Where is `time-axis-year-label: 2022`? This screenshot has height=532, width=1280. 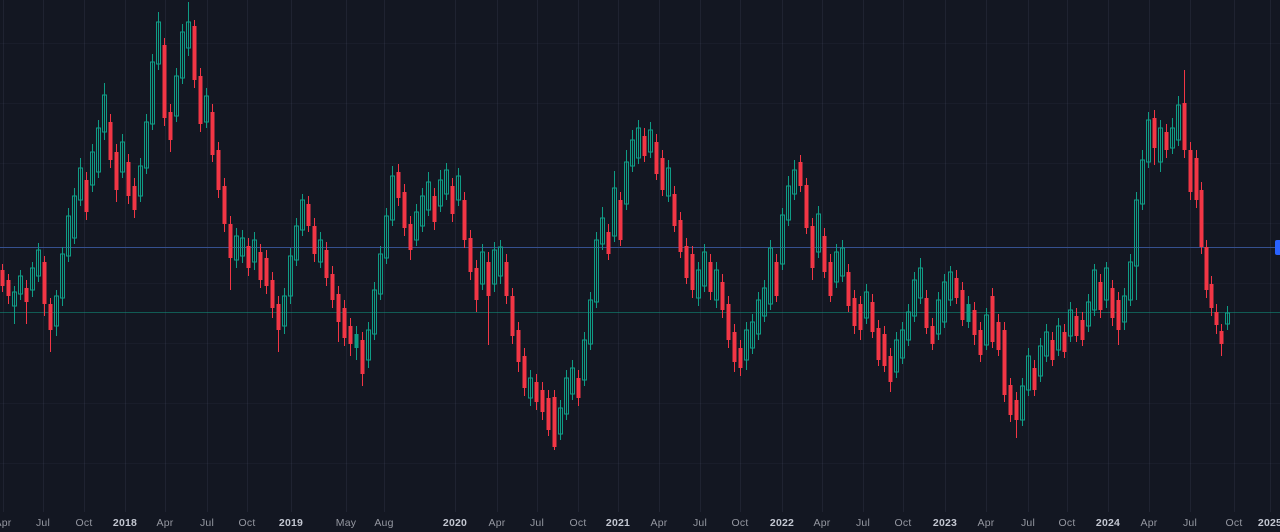
time-axis-year-label: 2022 is located at coordinates (782, 523).